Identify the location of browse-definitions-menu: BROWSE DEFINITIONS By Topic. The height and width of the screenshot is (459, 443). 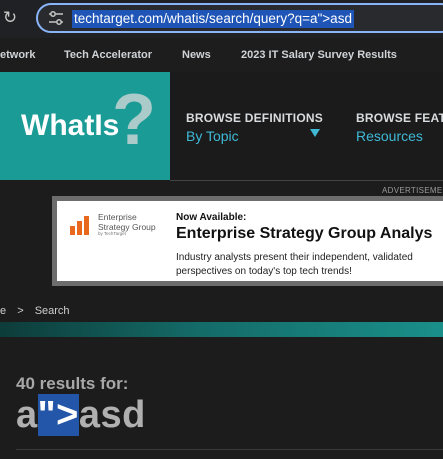
(254, 127).